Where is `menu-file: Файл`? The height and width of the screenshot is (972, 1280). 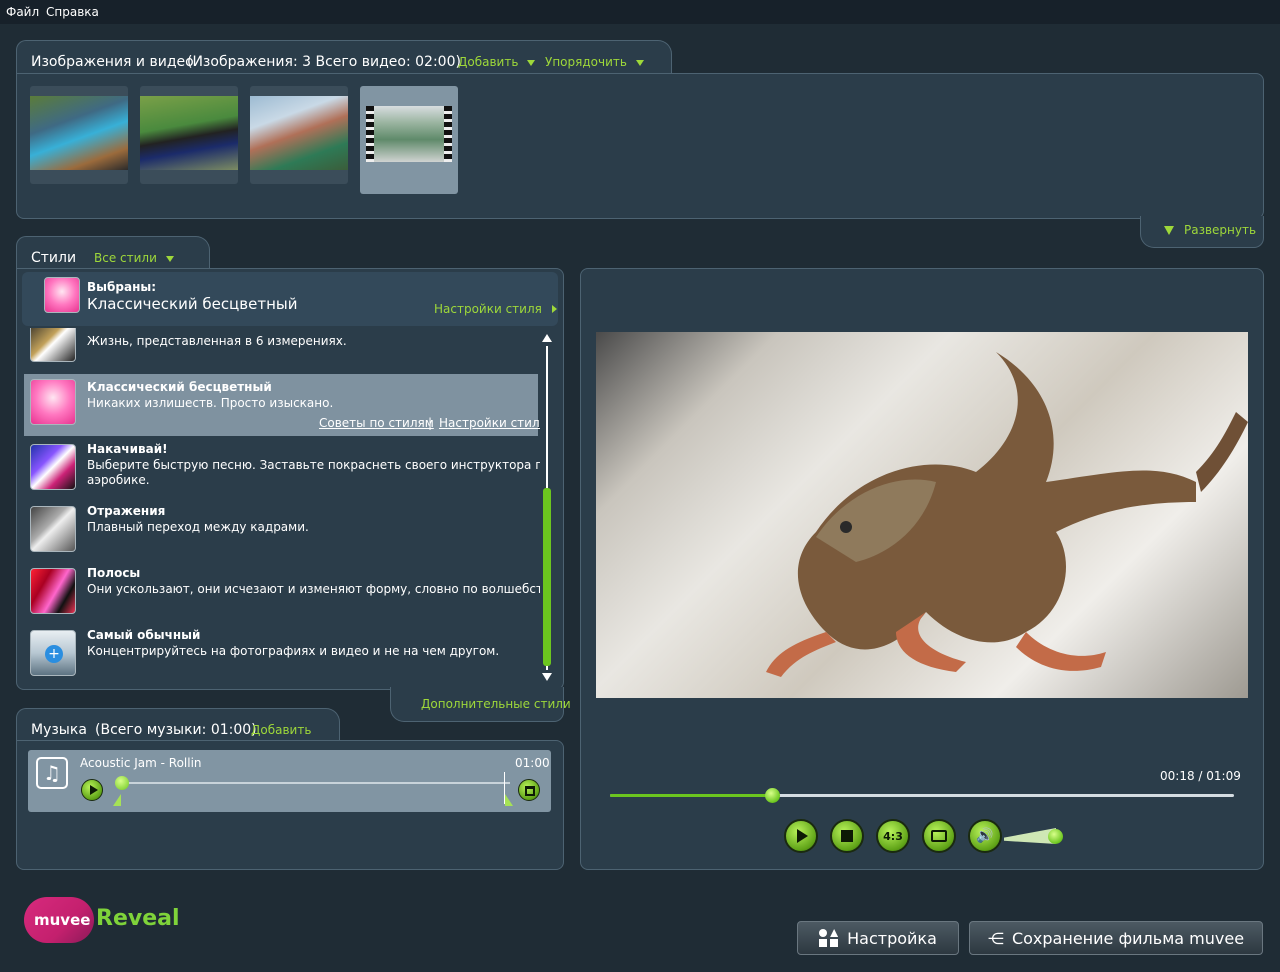 menu-file: Файл is located at coordinates (22, 12).